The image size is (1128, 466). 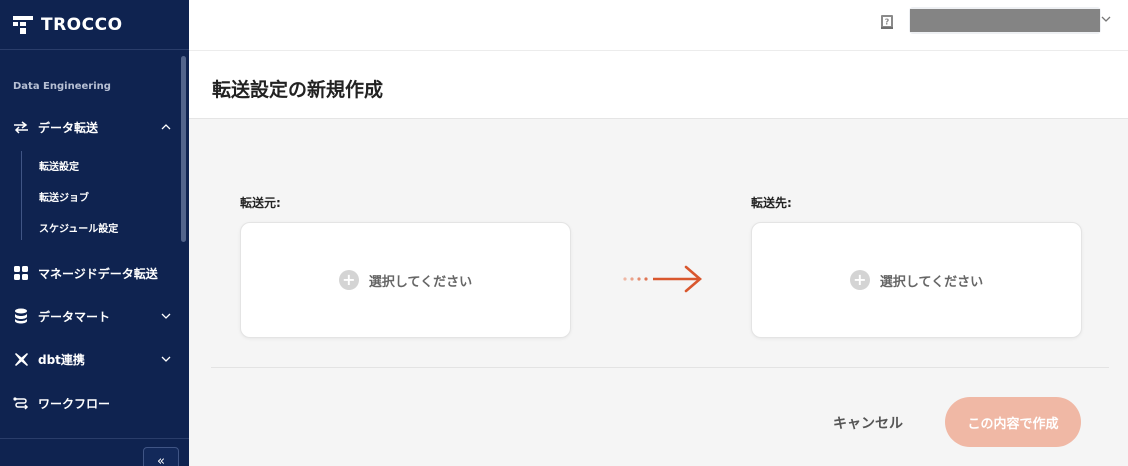 I want to click on sidebar-item-dbt: dbt連携, so click(x=49, y=359).